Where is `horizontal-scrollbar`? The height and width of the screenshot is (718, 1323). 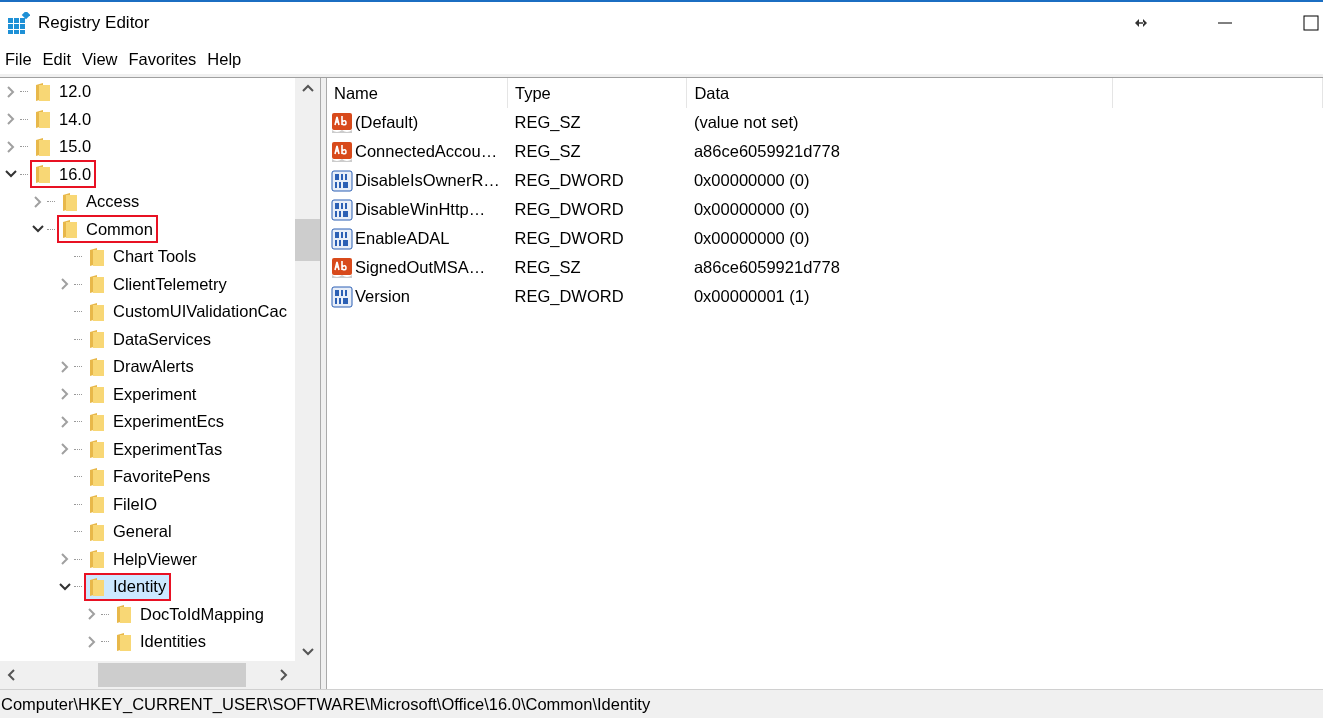 horizontal-scrollbar is located at coordinates (147, 675).